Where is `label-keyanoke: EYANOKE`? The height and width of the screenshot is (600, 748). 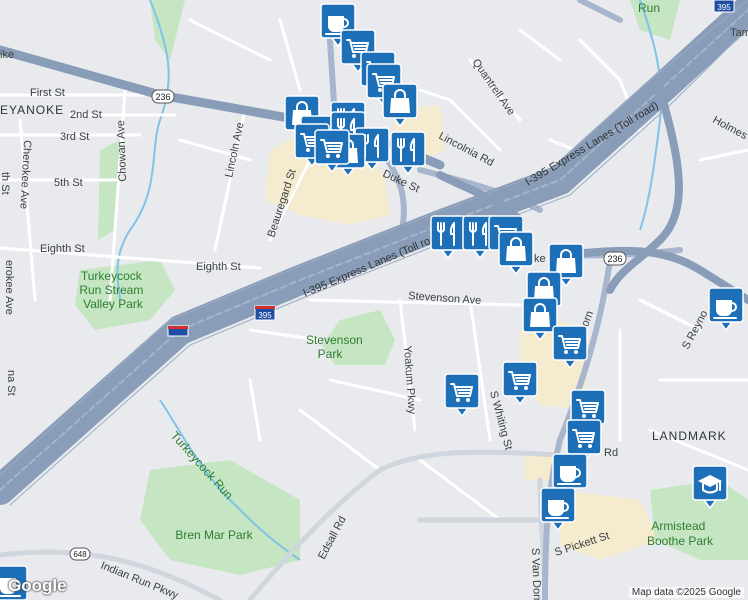
label-keyanoke: EYANOKE is located at coordinates (32, 110).